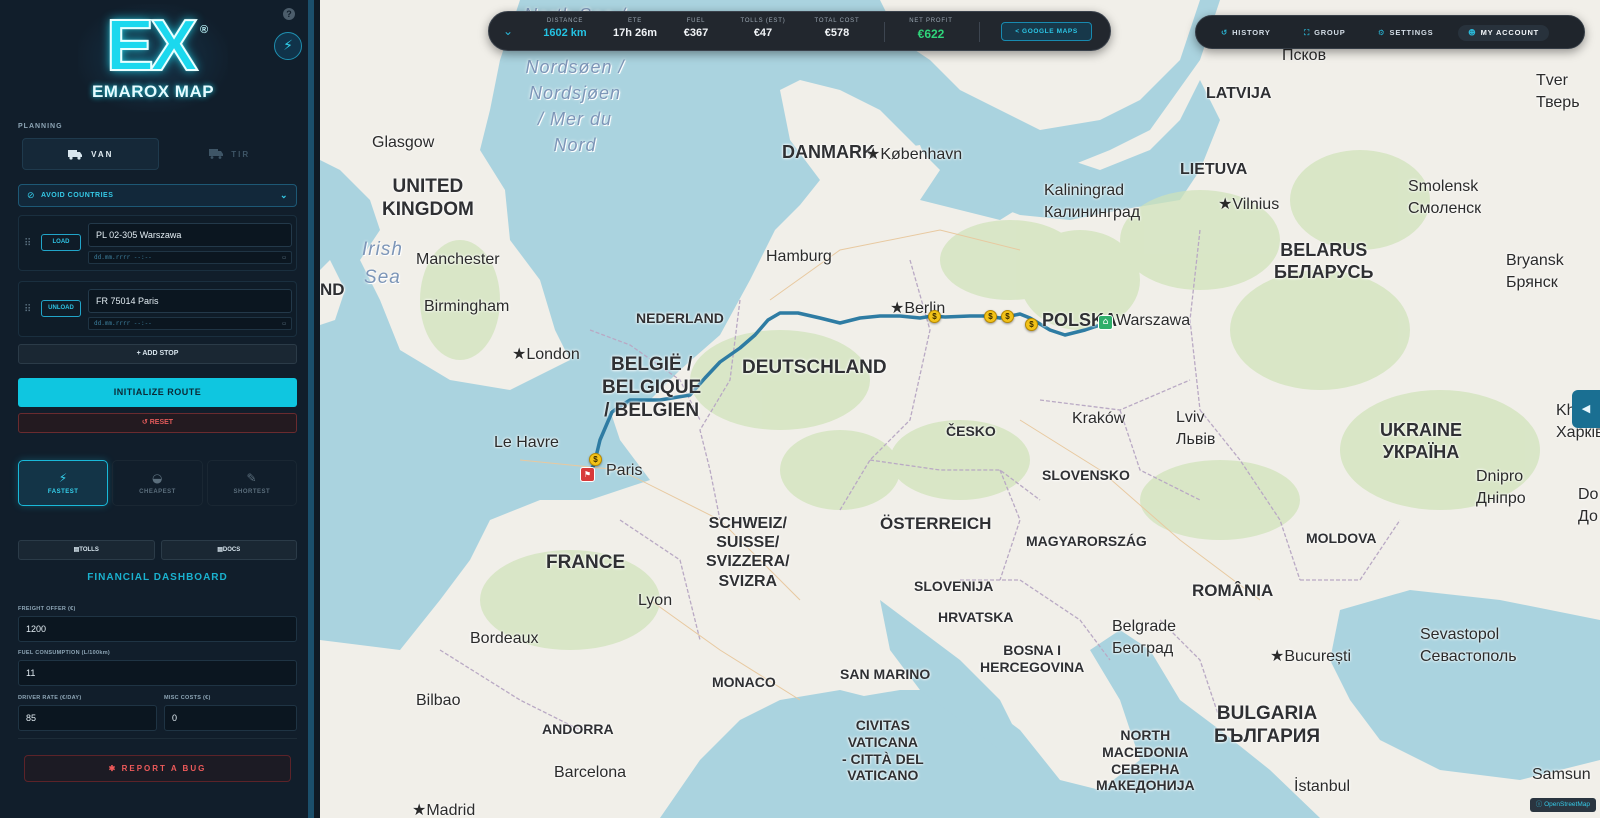 This screenshot has width=1600, height=818. Describe the element at coordinates (1561, 774) in the screenshot. I see `city-label-samsun: Samsun` at that location.